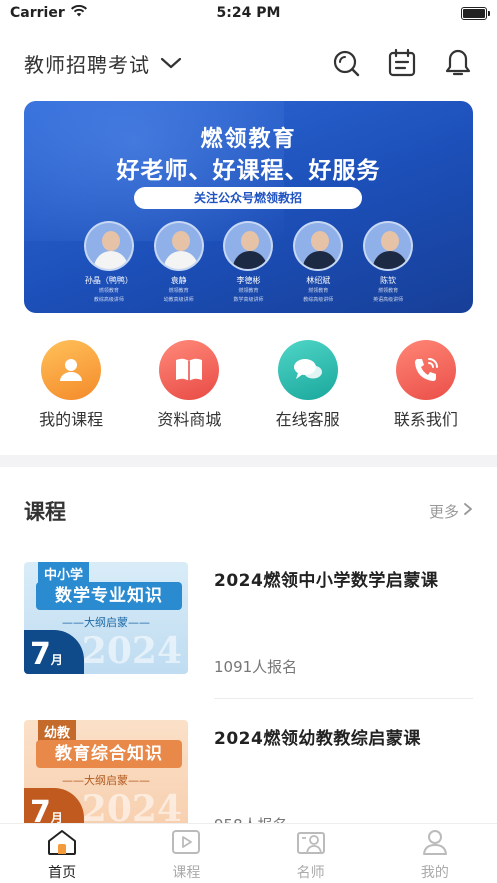 This screenshot has width=497, height=883. I want to click on tab-label: 我的, so click(434, 873).